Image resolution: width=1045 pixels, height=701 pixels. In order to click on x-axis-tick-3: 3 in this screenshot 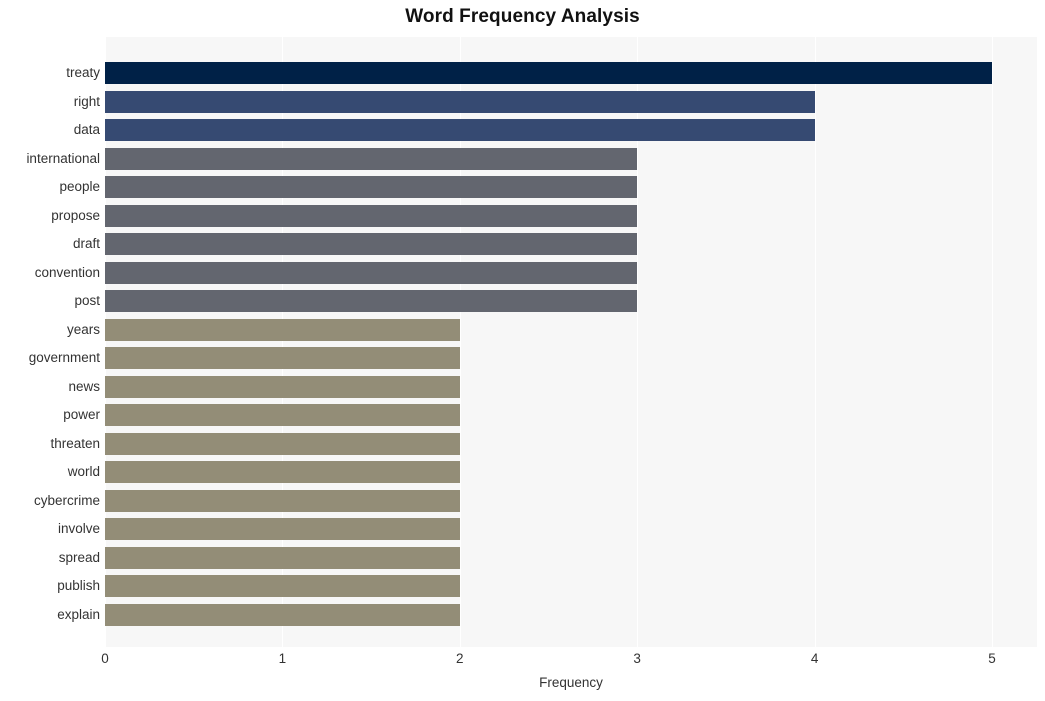, I will do `click(637, 658)`.